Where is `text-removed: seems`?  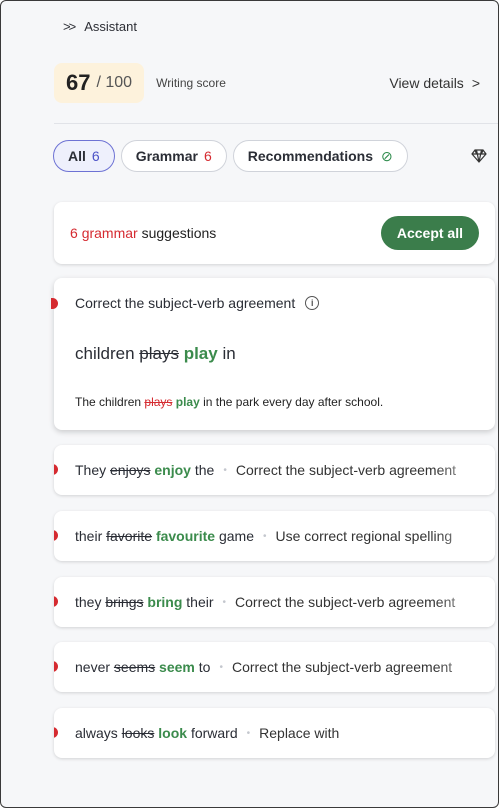 text-removed: seems is located at coordinates (134, 667).